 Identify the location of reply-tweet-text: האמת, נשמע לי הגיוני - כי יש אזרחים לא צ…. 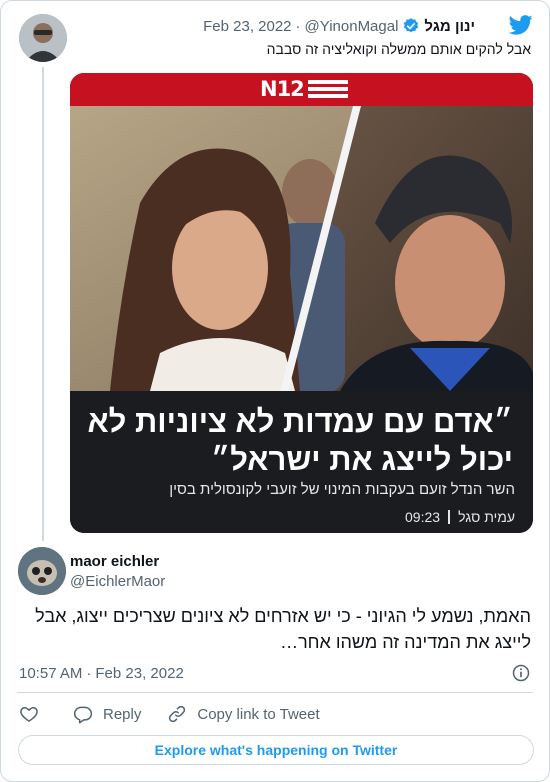
(283, 629).